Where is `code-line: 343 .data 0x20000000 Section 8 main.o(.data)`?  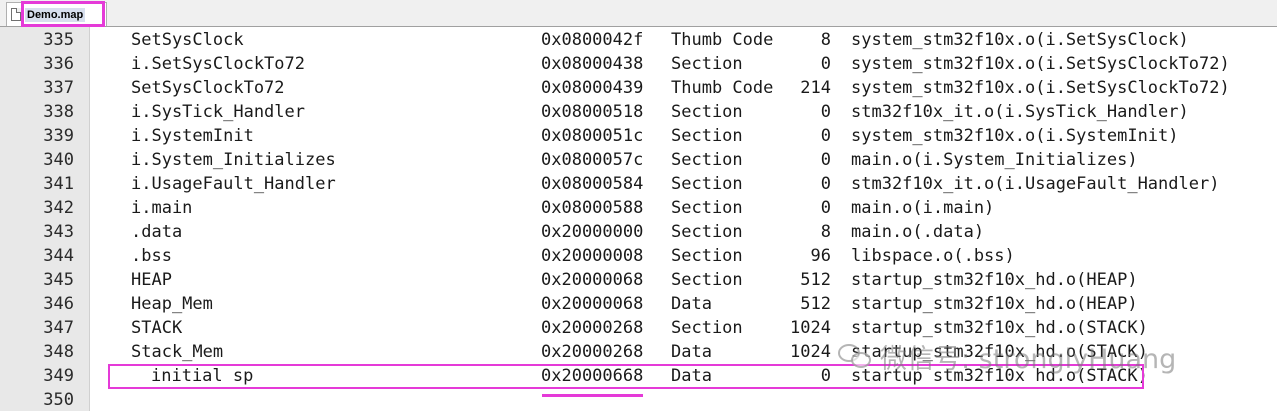 code-line: 343 .data 0x20000000 Section 8 main.o(.data) is located at coordinates (638, 232).